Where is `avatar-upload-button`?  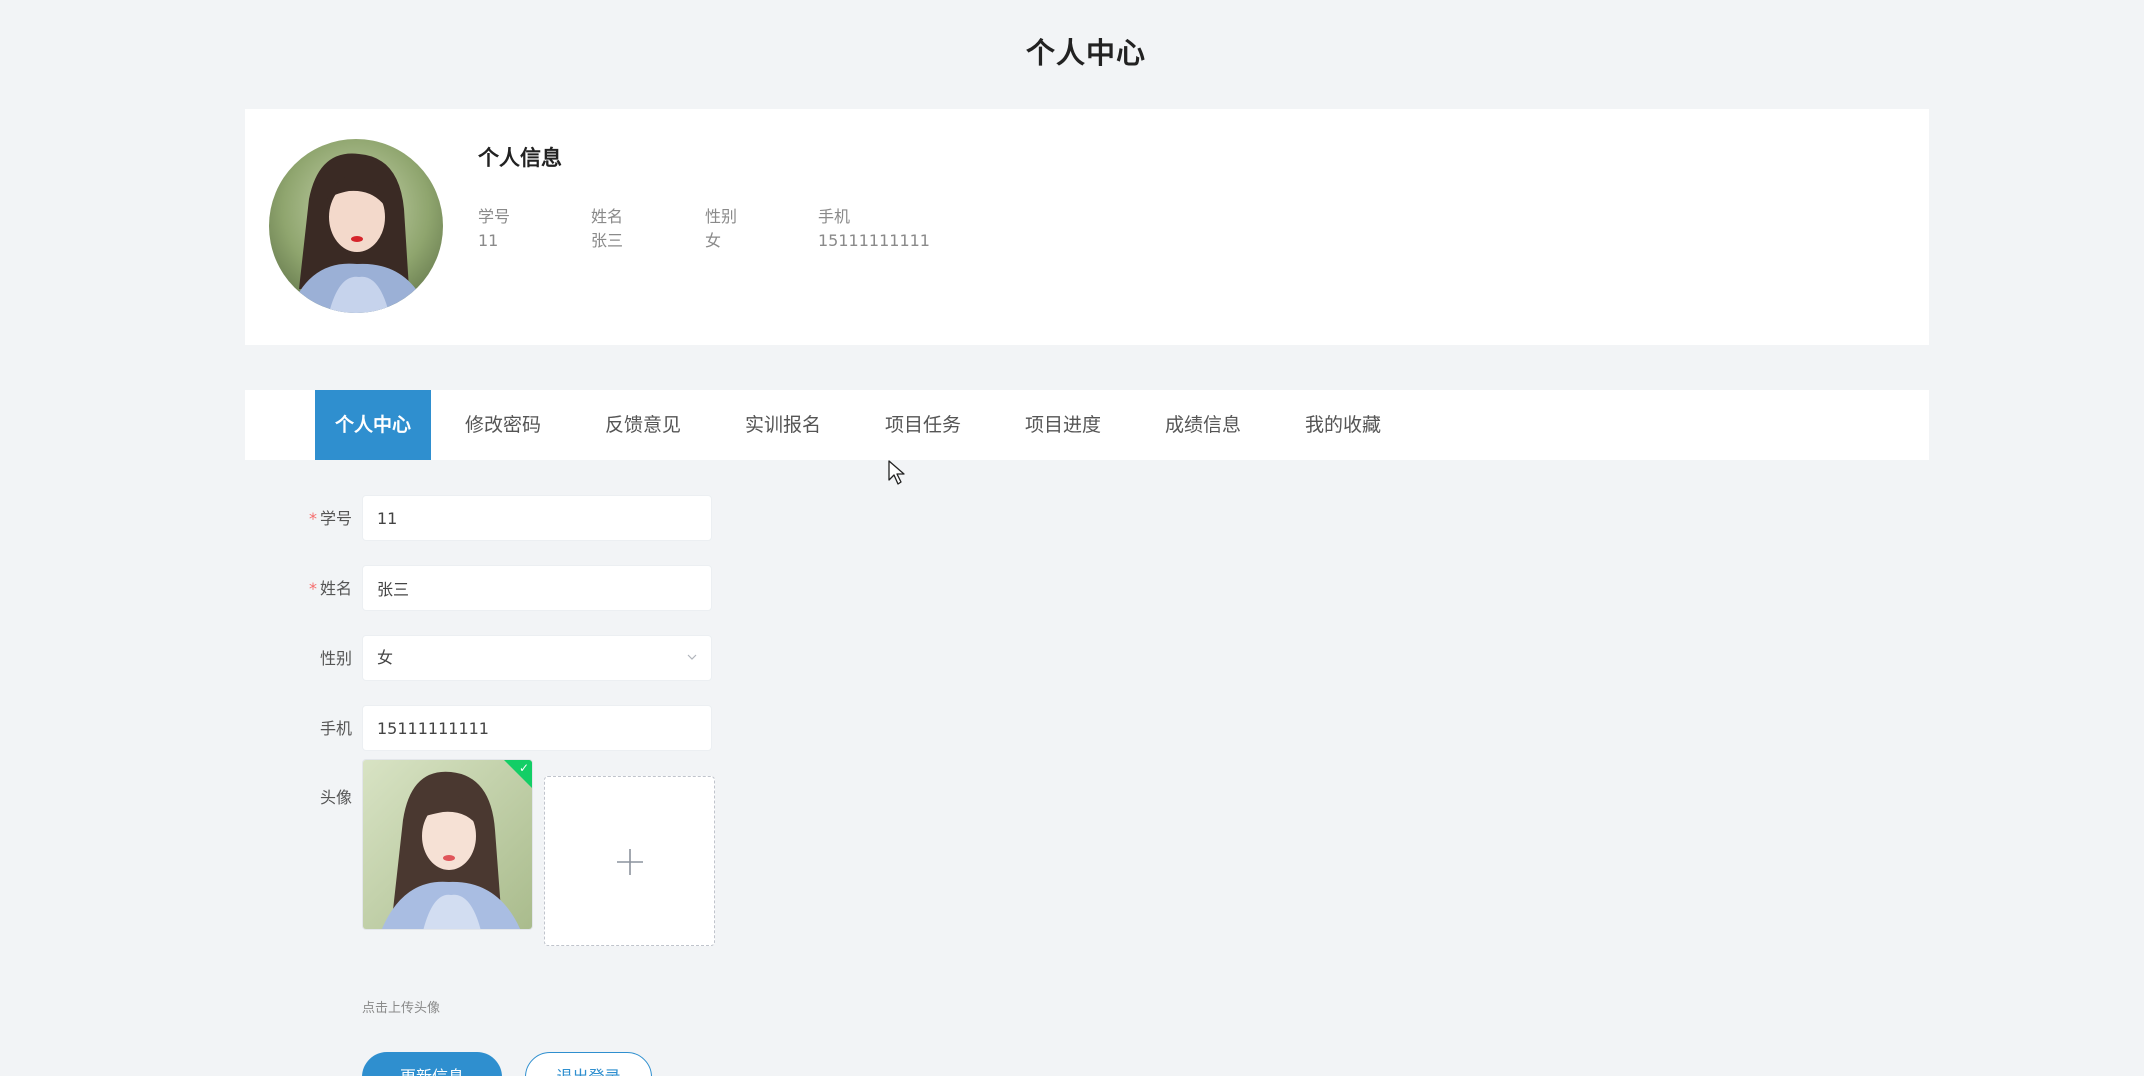
avatar-upload-button is located at coordinates (629, 861).